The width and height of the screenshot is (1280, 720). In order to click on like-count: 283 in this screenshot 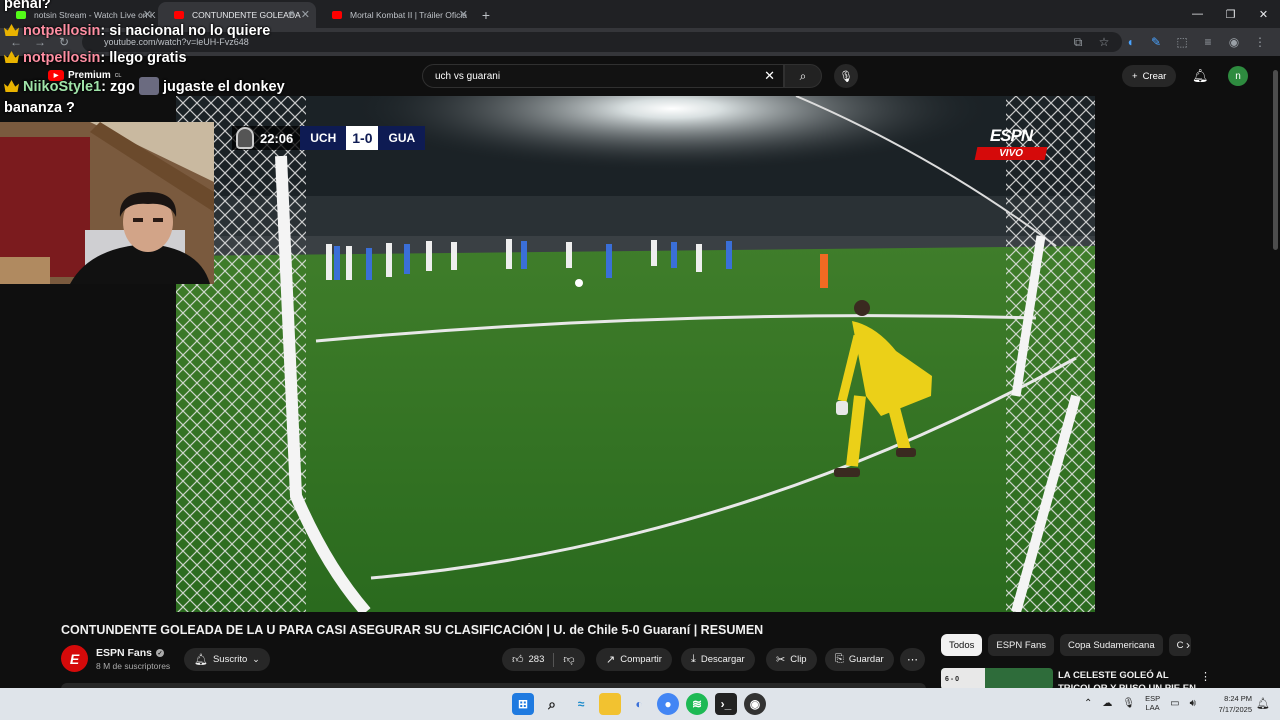, I will do `click(537, 659)`.